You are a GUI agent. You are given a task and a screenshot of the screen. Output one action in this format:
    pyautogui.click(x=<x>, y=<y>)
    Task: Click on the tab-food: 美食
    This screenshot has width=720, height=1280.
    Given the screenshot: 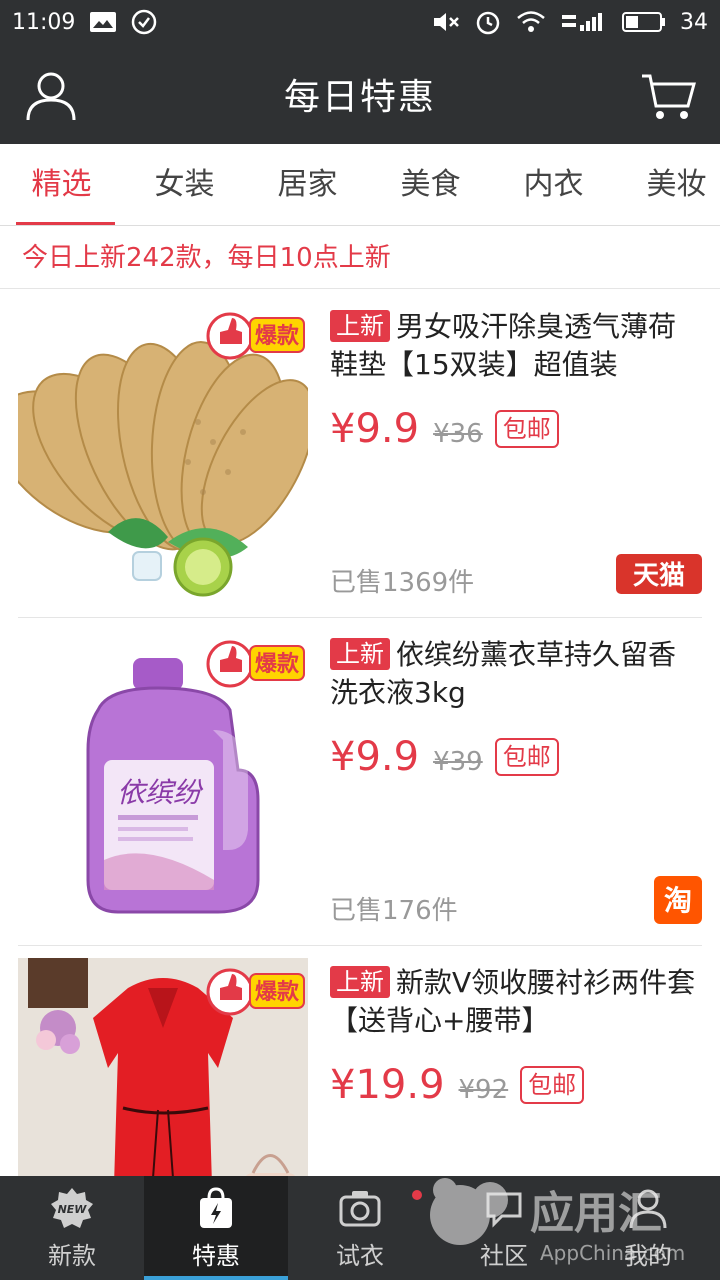 What is the action you would take?
    pyautogui.click(x=430, y=184)
    